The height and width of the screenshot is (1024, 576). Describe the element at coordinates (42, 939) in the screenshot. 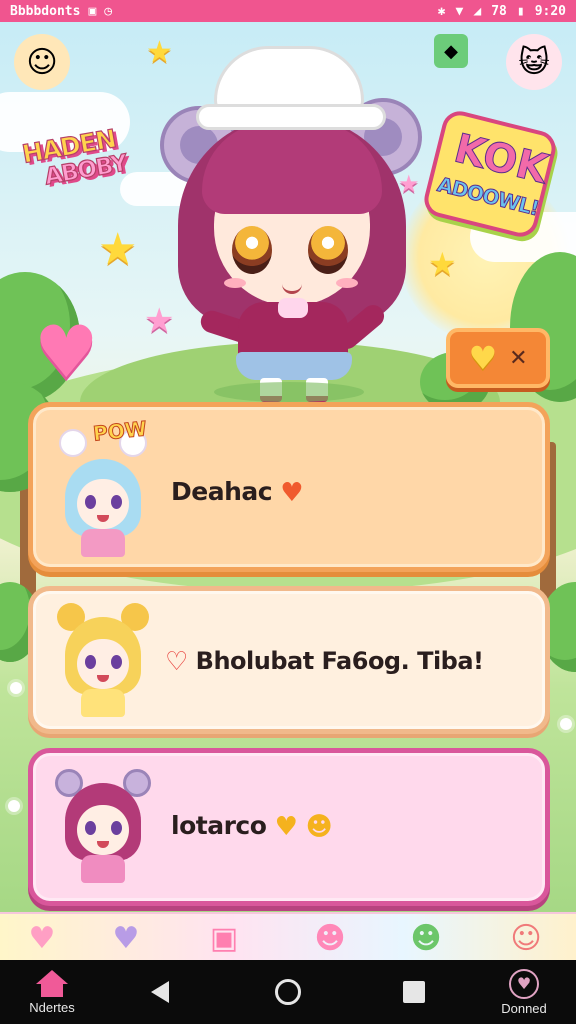

I see `heart-icon: ♥` at that location.